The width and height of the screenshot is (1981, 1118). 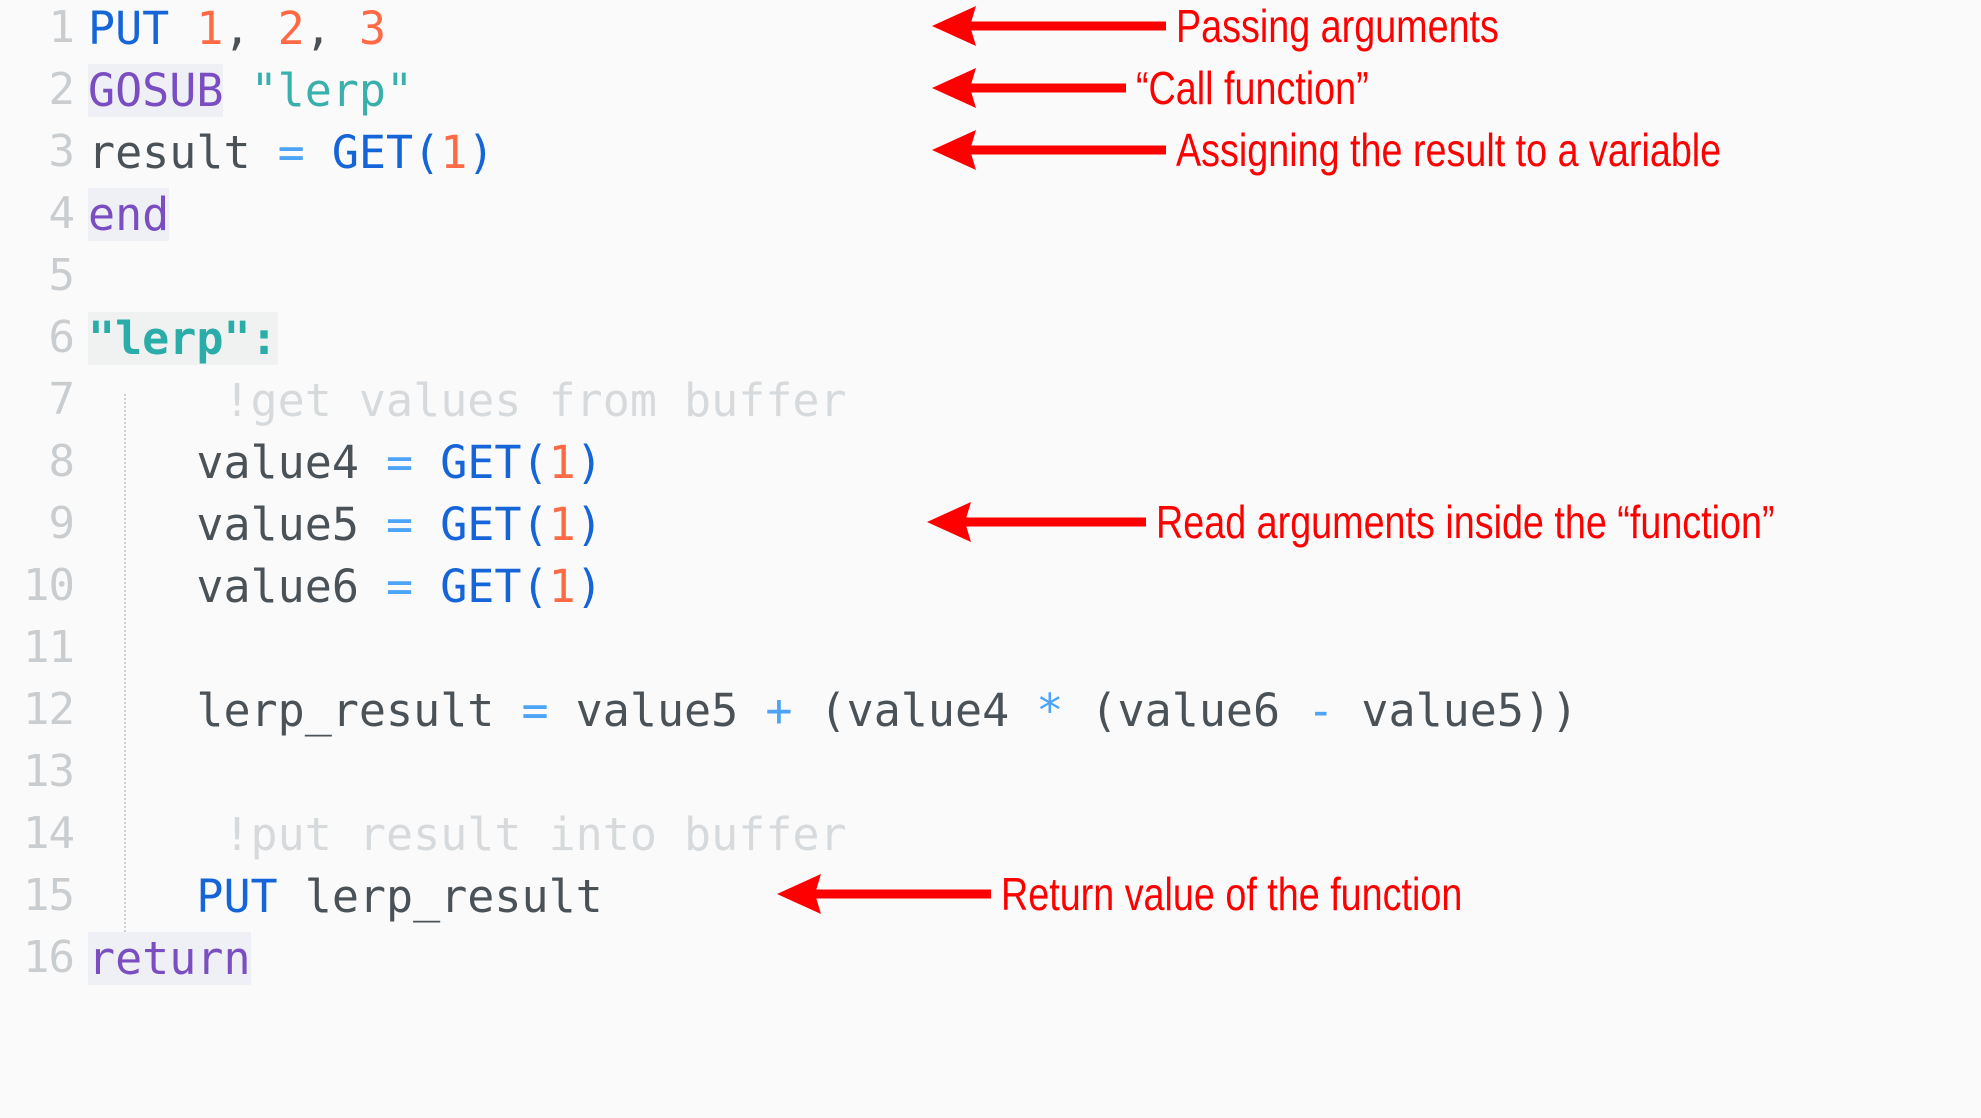 I want to click on code-line-content: value4 = GET(1), so click(x=345, y=462).